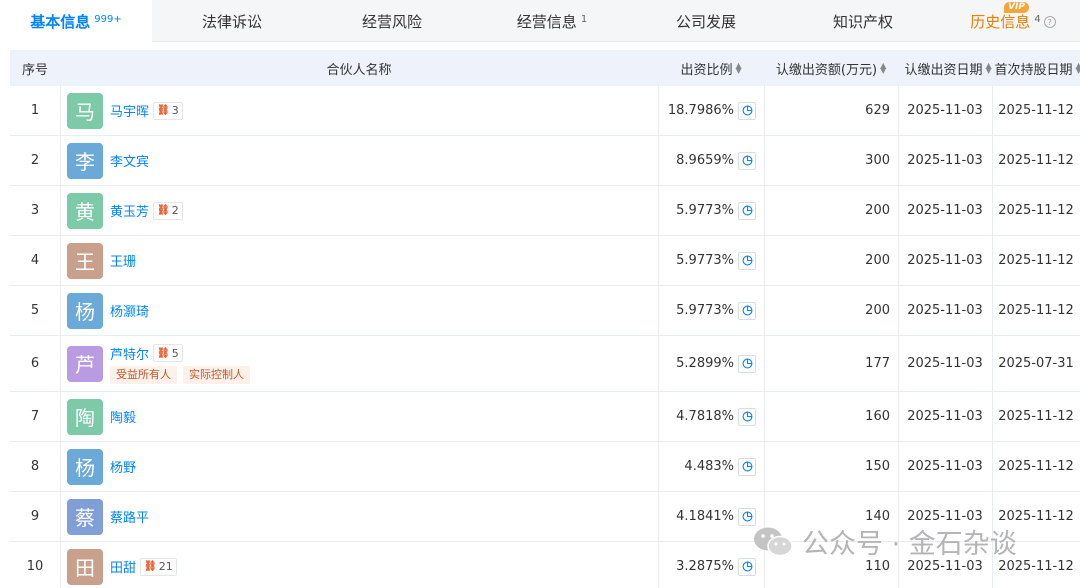 This screenshot has height=588, width=1080. I want to click on partner-name-link: 王珊, so click(123, 260).